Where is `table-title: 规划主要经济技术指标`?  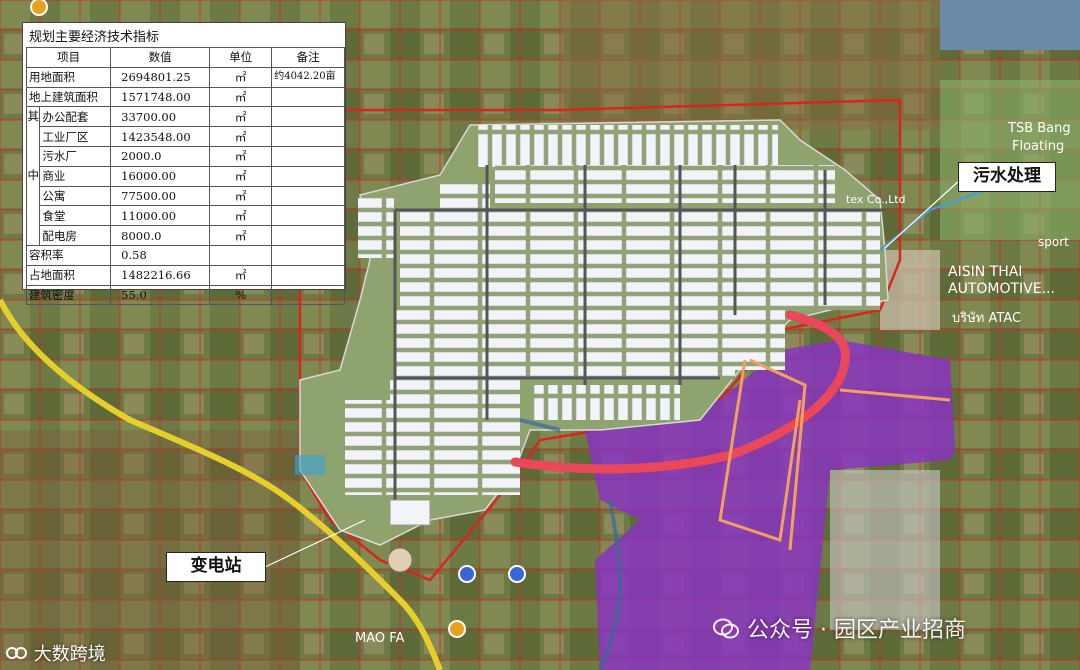 table-title: 规划主要经济技术指标 is located at coordinates (94, 37).